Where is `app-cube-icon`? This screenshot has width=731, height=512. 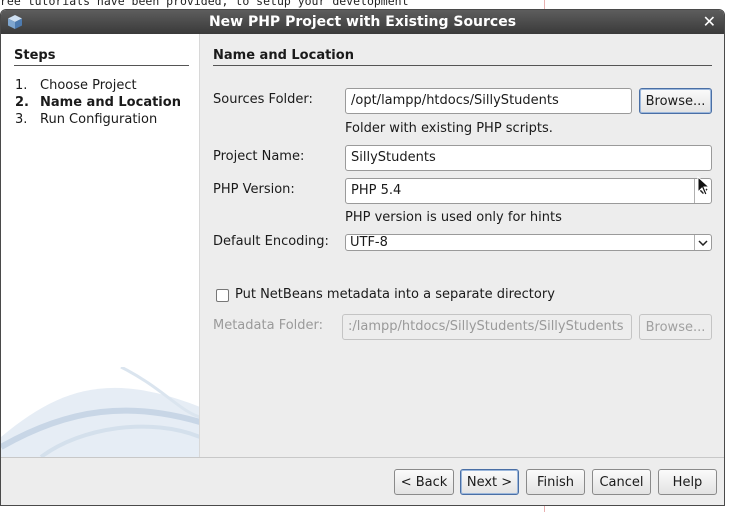
app-cube-icon is located at coordinates (15, 22).